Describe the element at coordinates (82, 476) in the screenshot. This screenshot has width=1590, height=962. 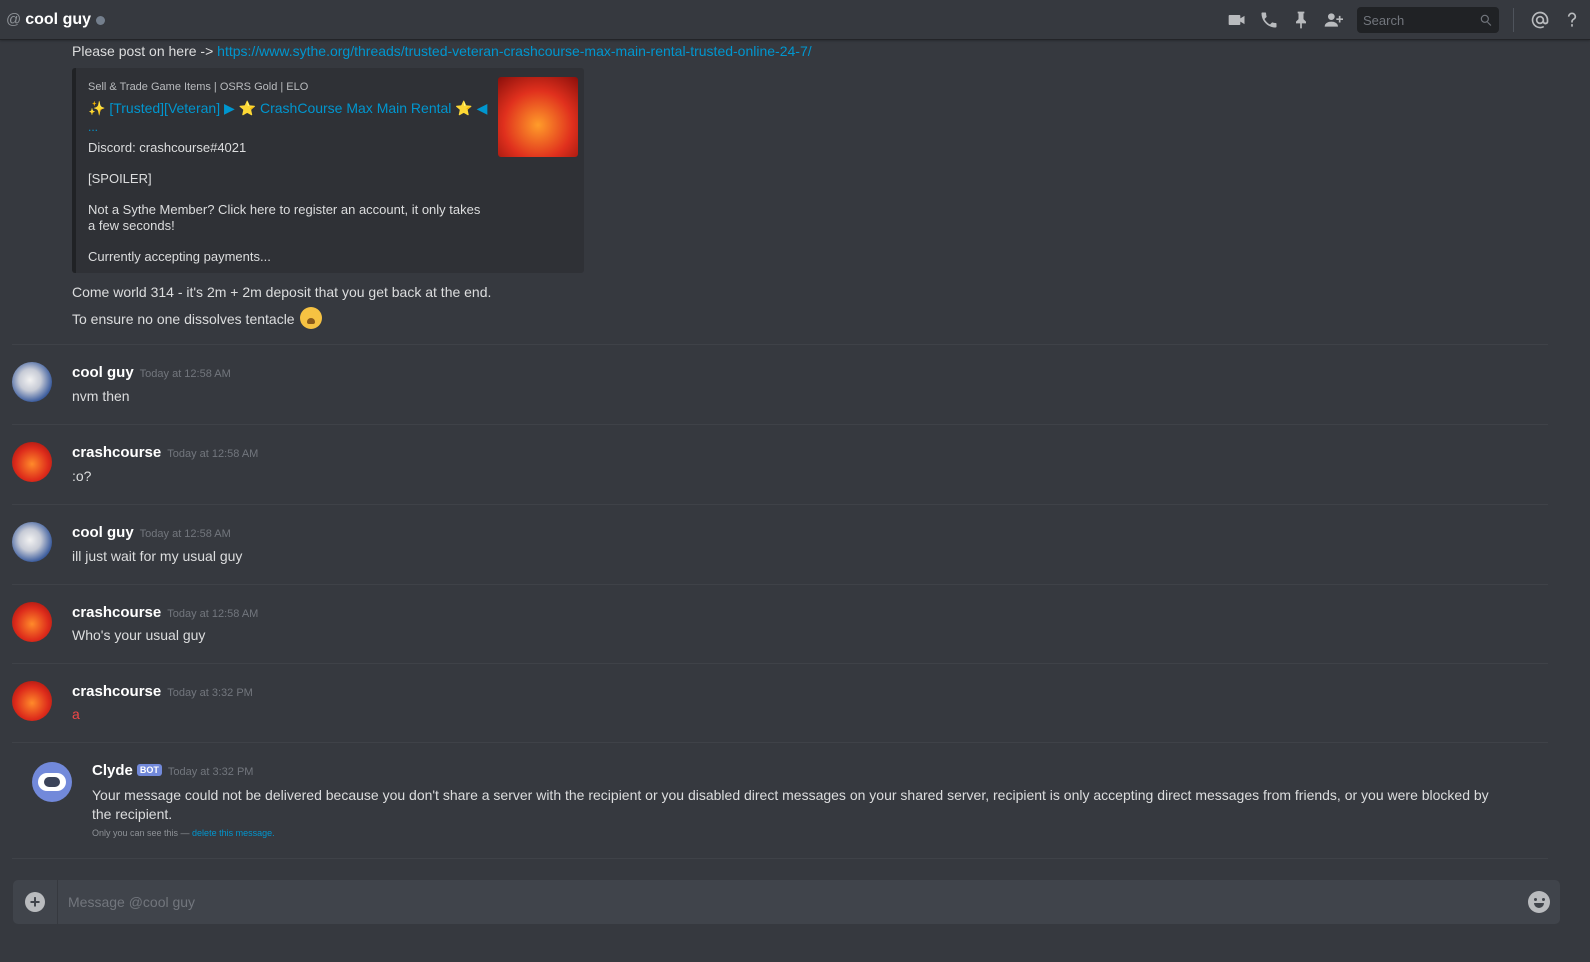
I see `message-text: :o?` at that location.